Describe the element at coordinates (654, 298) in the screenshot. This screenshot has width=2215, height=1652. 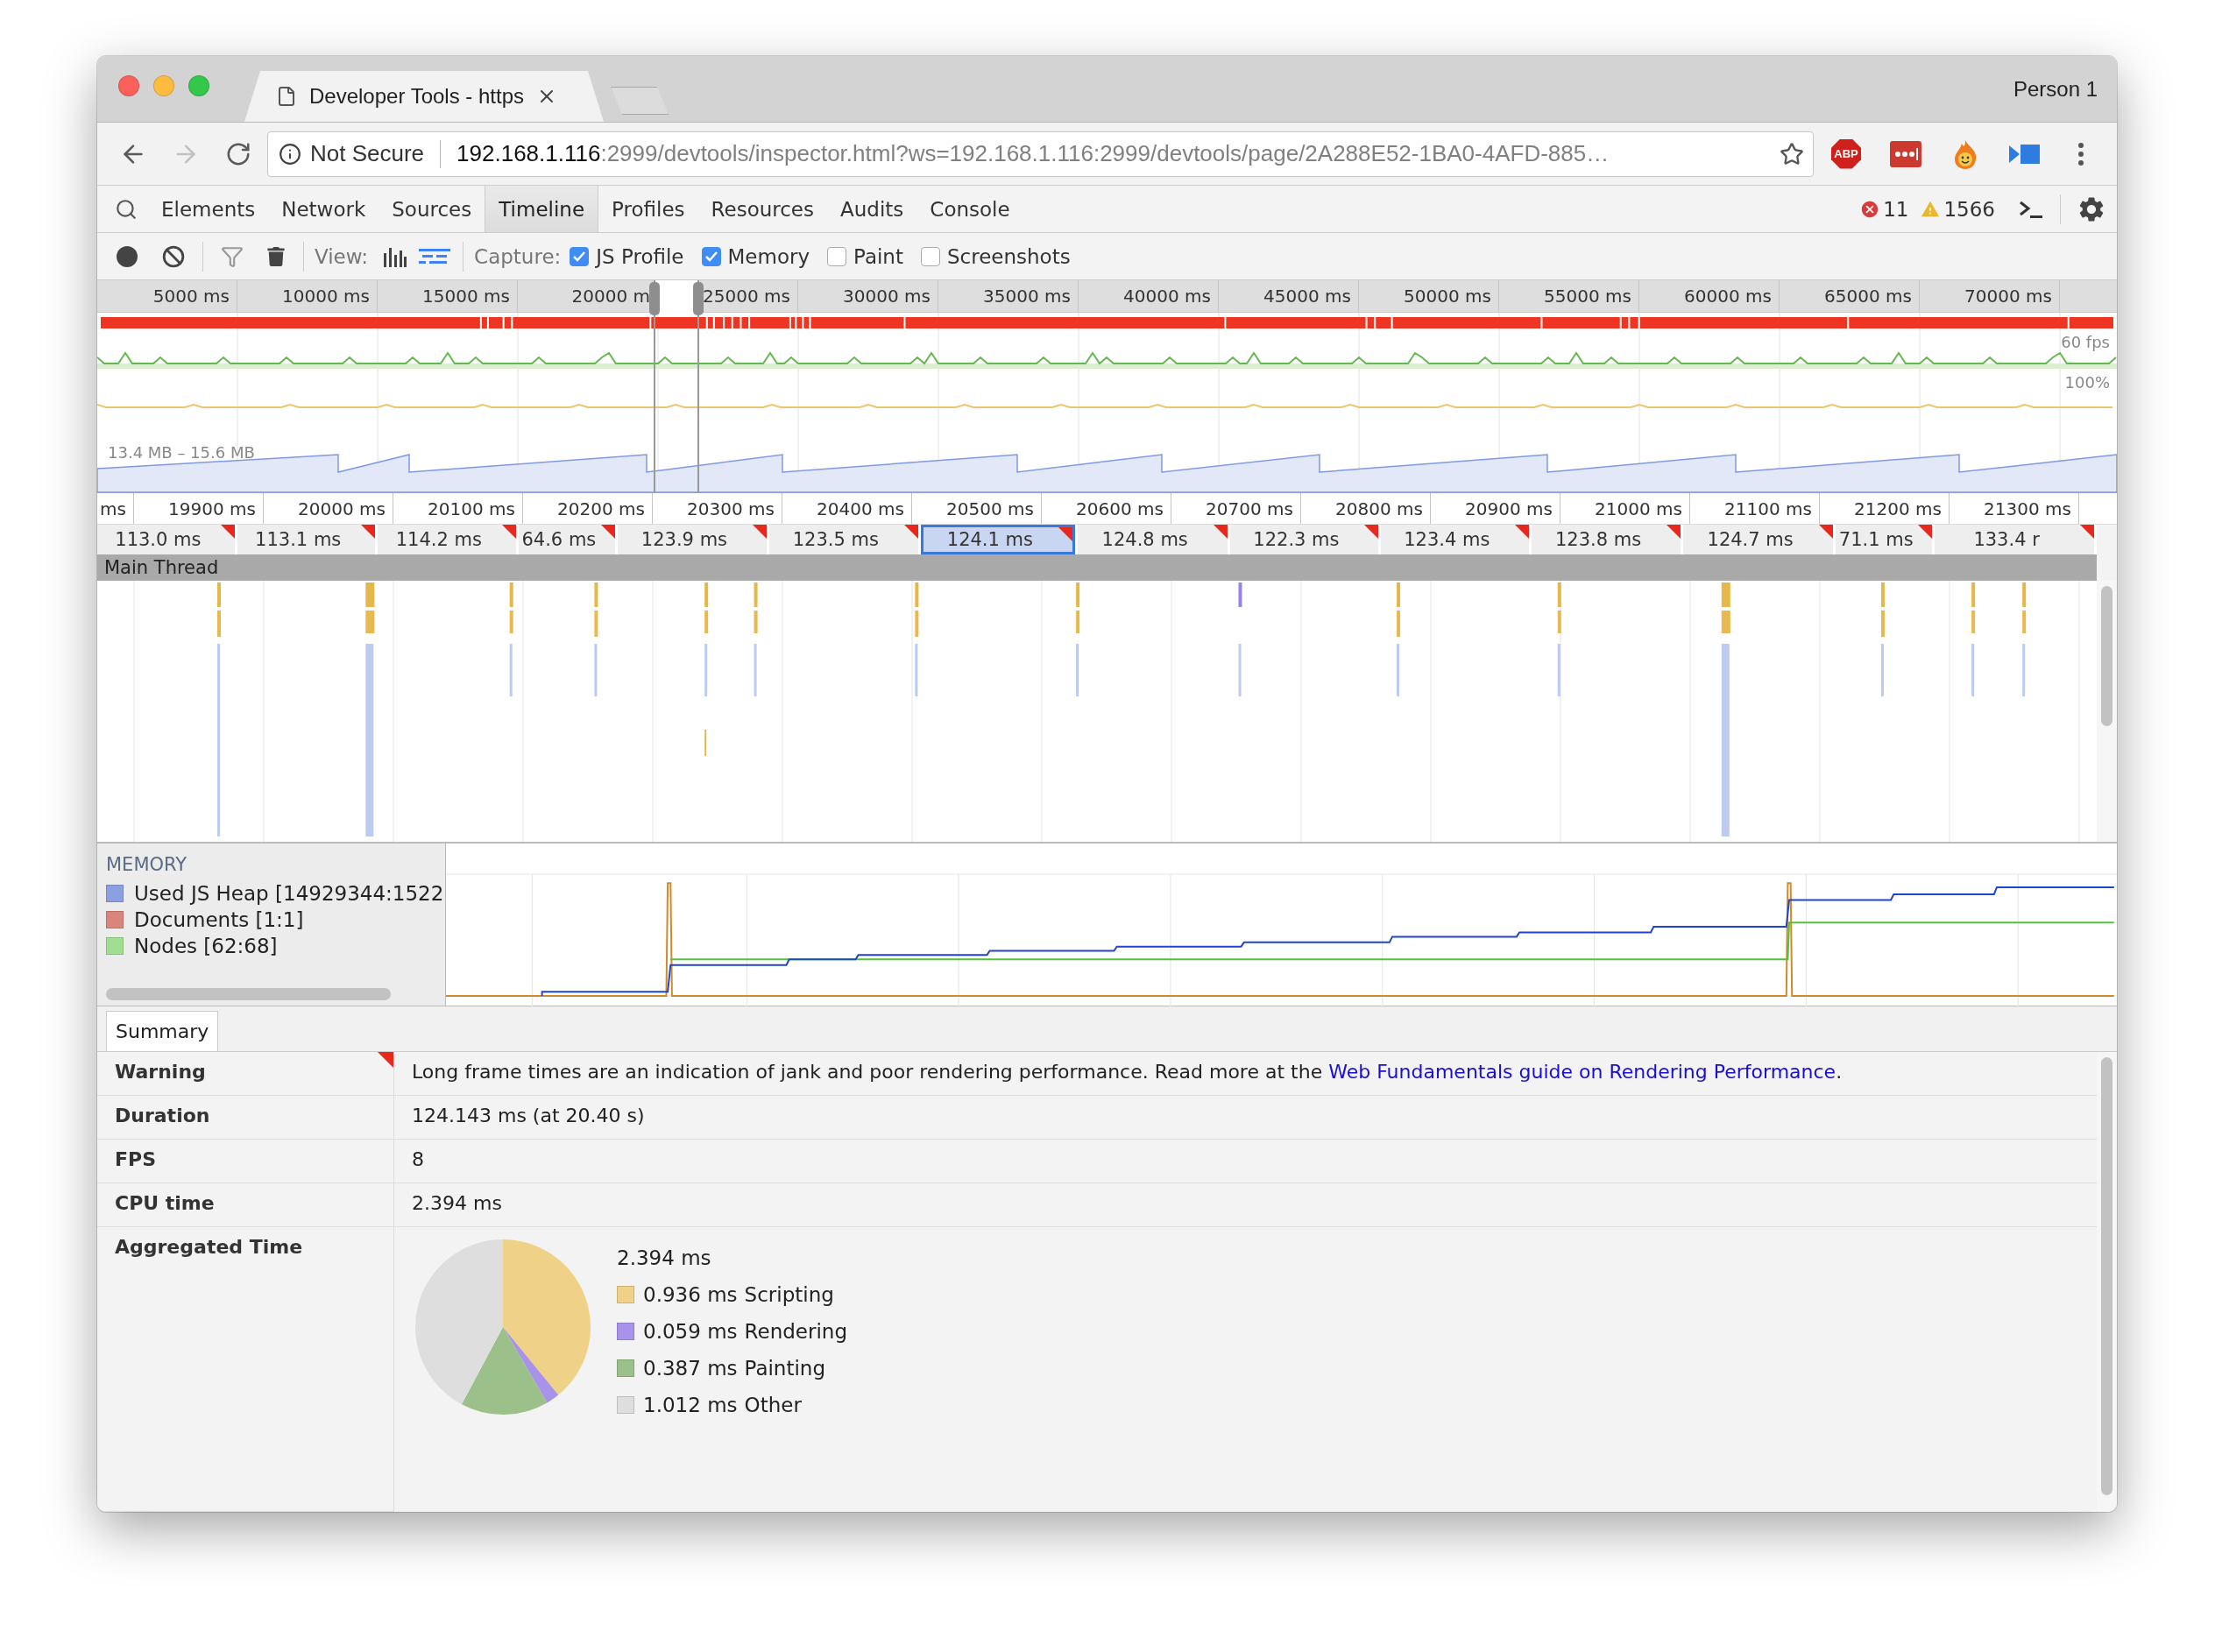
I see `range-start-handle` at that location.